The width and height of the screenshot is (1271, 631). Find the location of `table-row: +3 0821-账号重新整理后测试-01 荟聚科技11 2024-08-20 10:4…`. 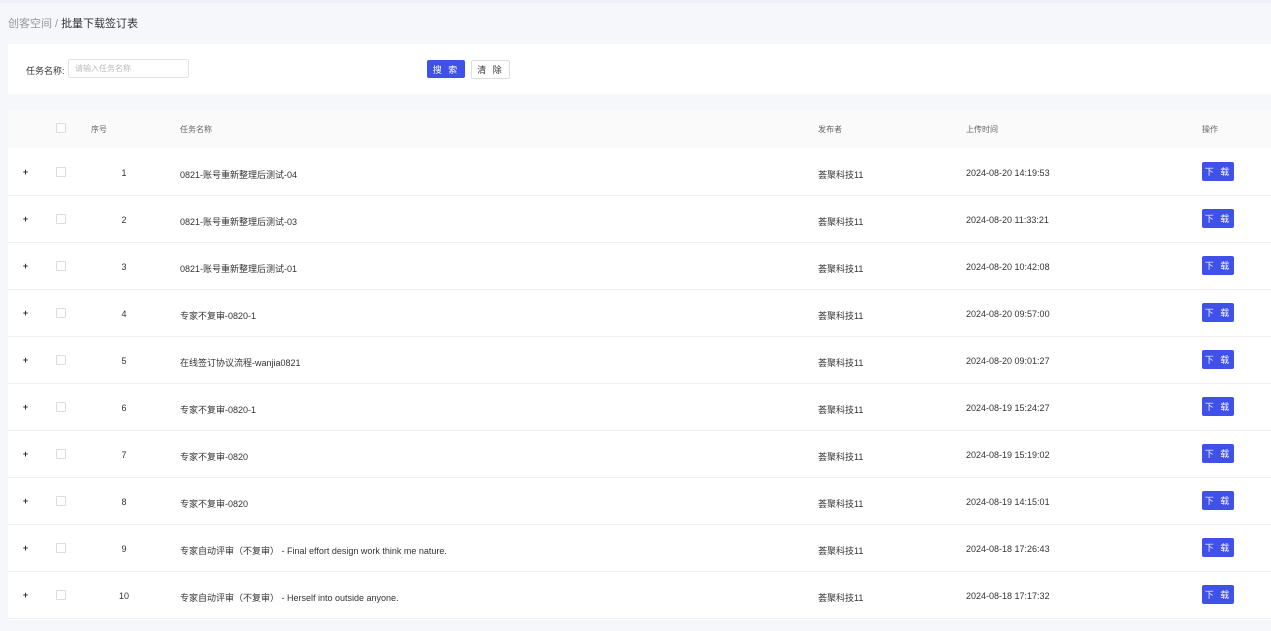

table-row: +3 0821-账号重新整理后测试-01 荟聚科技11 2024-08-20 10:4… is located at coordinates (639, 266).